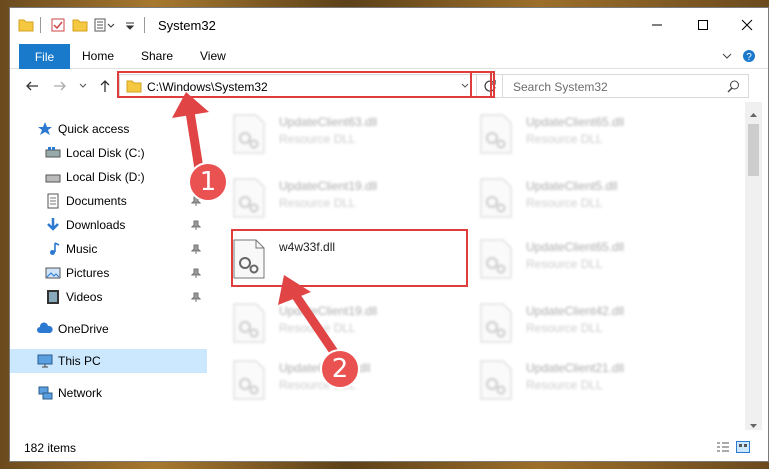  What do you see at coordinates (256, 226) in the screenshot?
I see `annotation-arrows` at bounding box center [256, 226].